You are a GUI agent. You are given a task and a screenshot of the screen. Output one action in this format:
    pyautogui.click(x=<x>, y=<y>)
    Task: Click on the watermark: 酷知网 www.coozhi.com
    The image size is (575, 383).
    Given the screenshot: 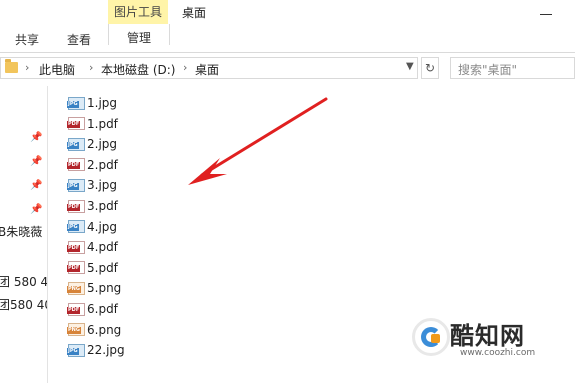 What is the action you would take?
    pyautogui.click(x=493, y=345)
    